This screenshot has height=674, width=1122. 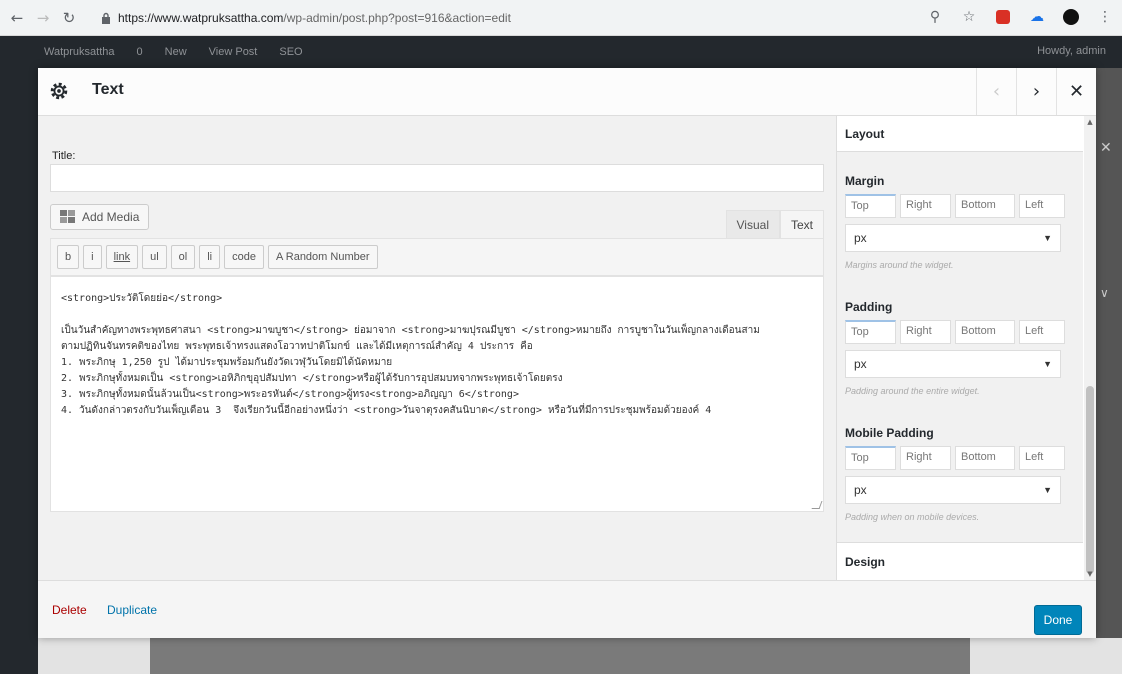 I want to click on margin-left-input: Left, so click(x=1042, y=206).